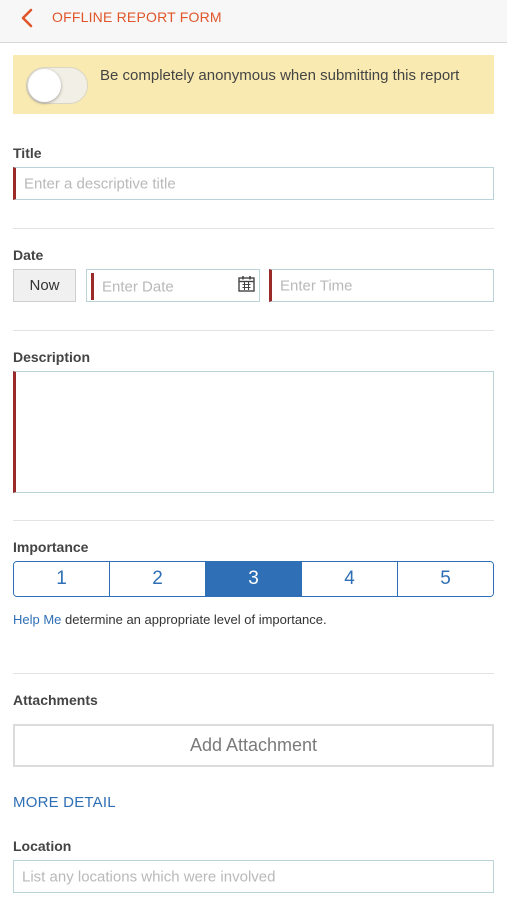  I want to click on date-input: Enter Date, so click(173, 285).